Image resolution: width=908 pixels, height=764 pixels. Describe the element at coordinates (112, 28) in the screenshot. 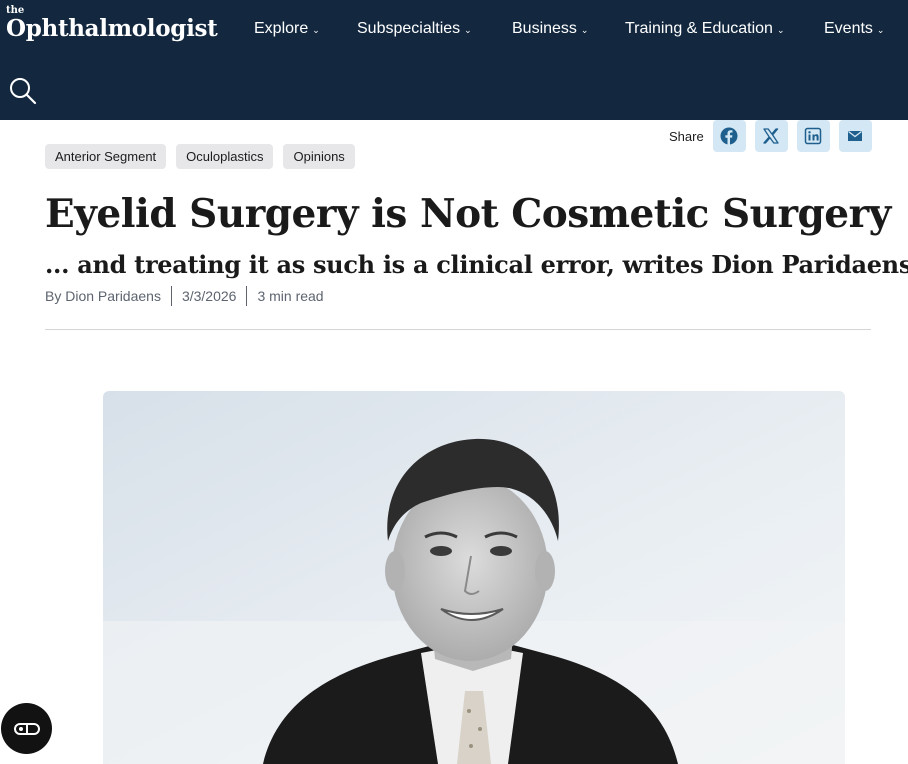

I see `logo-name: Ophthalmologist` at that location.